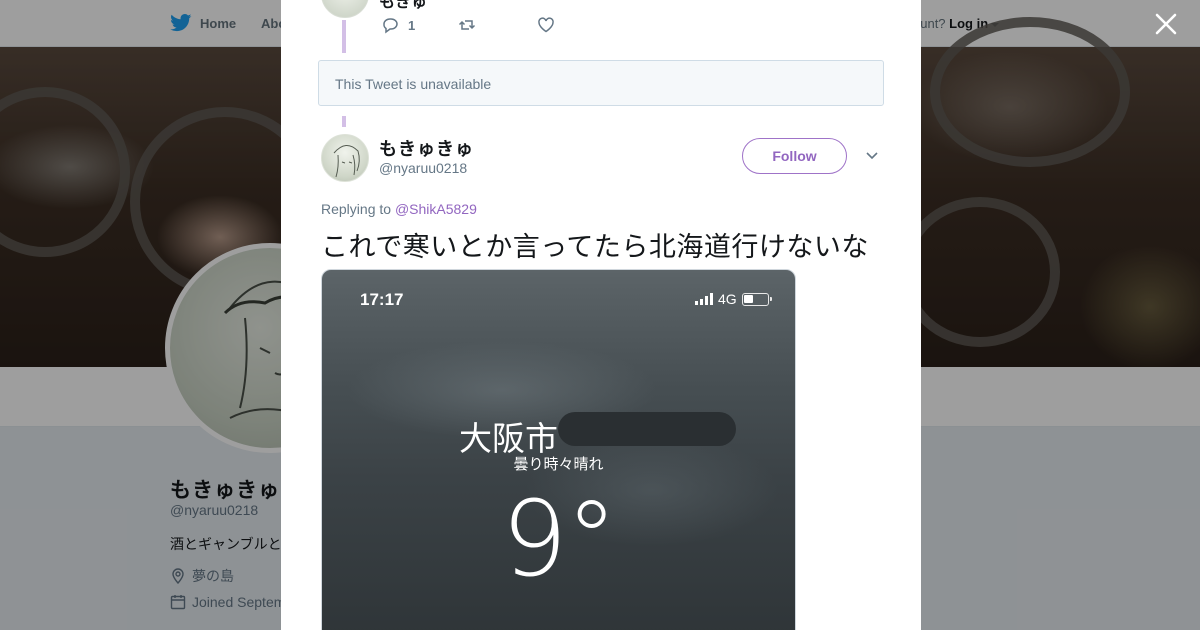  I want to click on follow-button: Follow, so click(794, 156).